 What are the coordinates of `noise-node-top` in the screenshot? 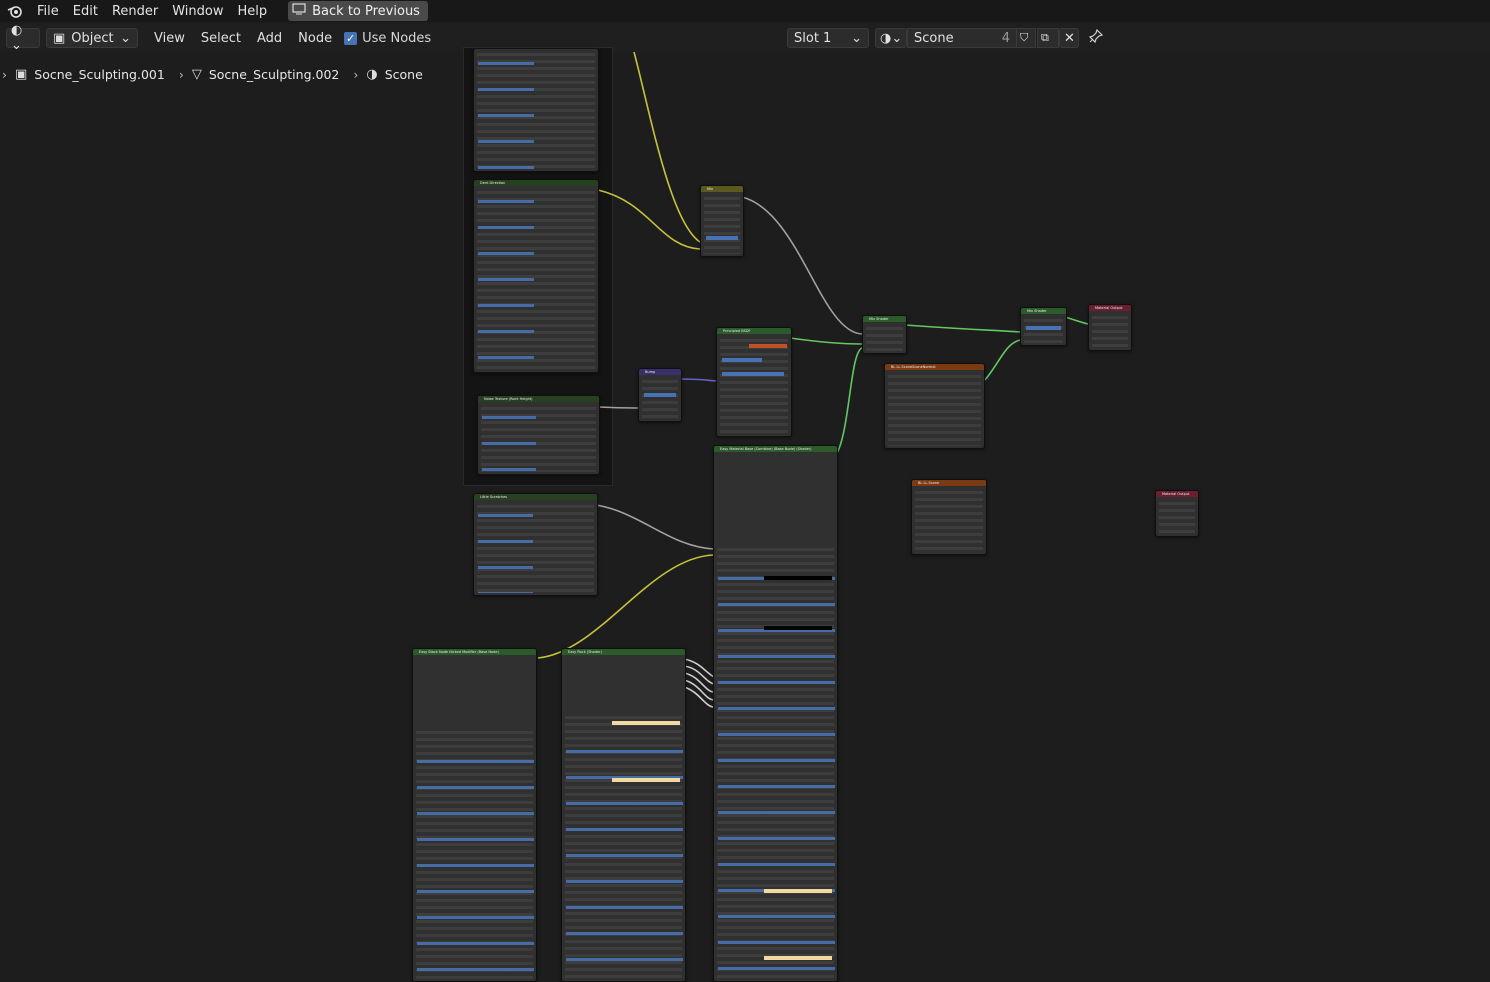 It's located at (536, 110).